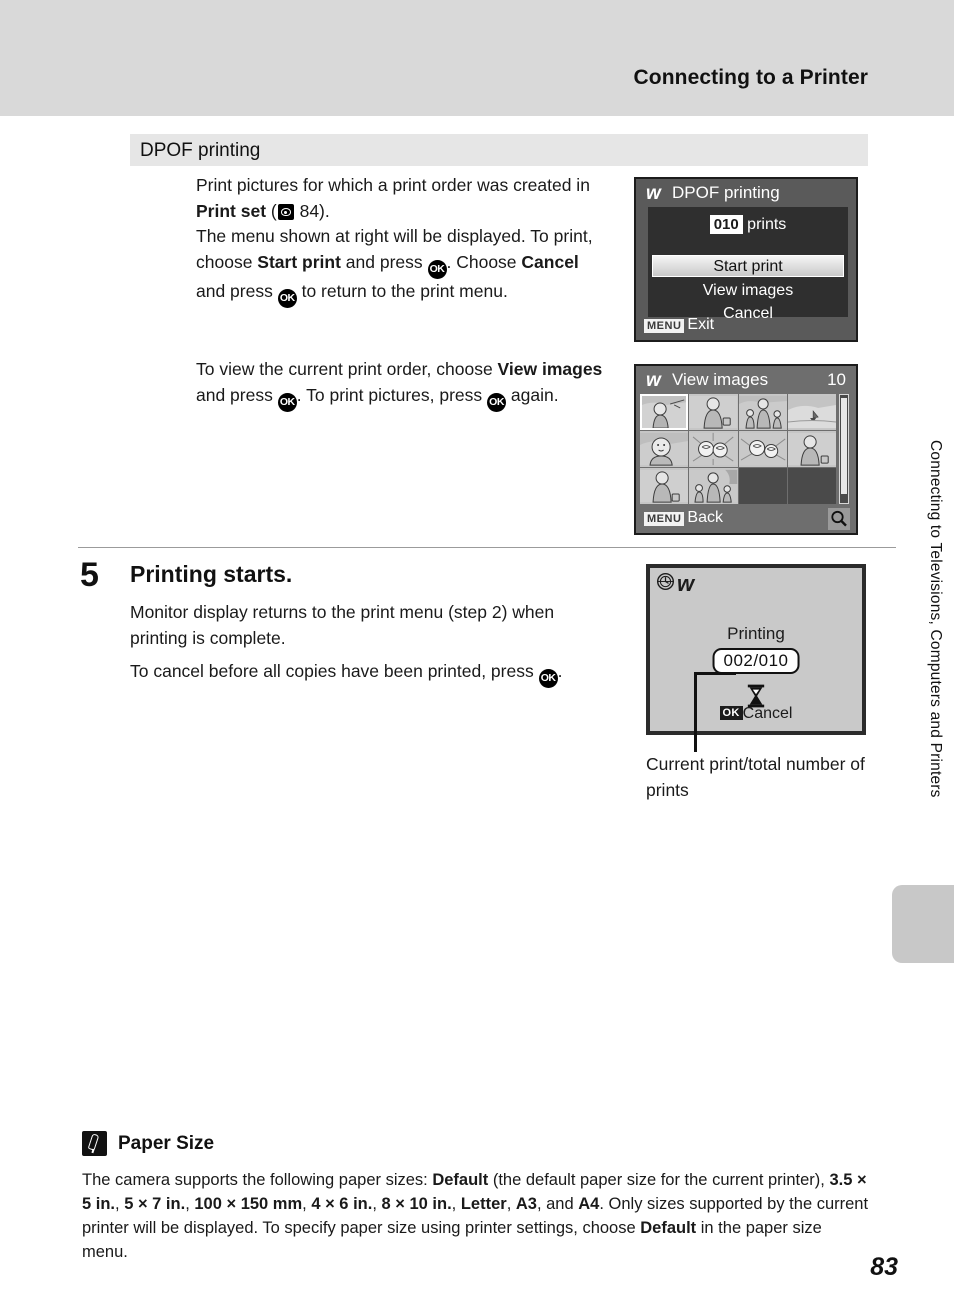  What do you see at coordinates (285, 211) in the screenshot?
I see `page-reference-icon` at bounding box center [285, 211].